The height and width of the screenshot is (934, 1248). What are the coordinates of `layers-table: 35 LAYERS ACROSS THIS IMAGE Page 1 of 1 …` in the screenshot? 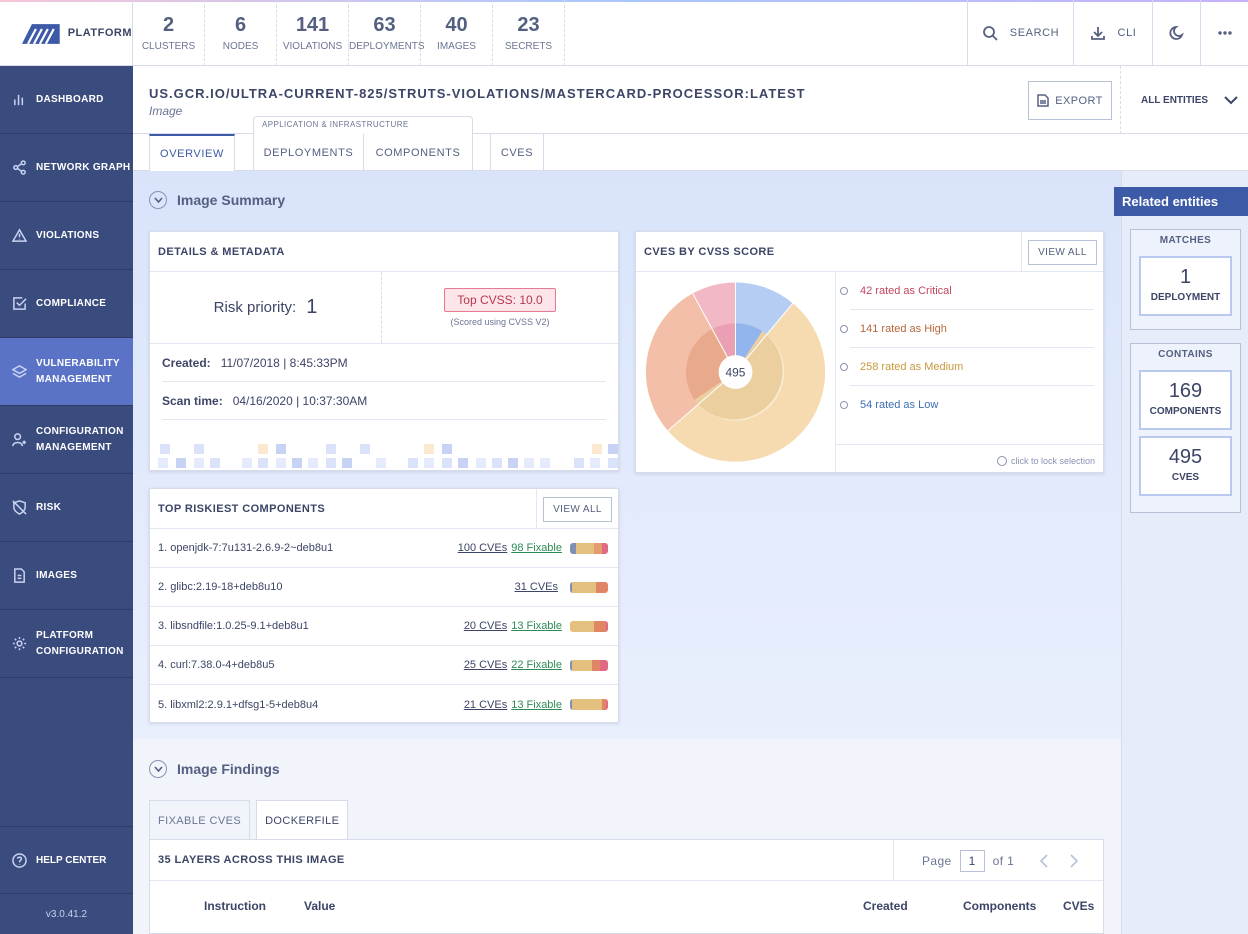 It's located at (626, 886).